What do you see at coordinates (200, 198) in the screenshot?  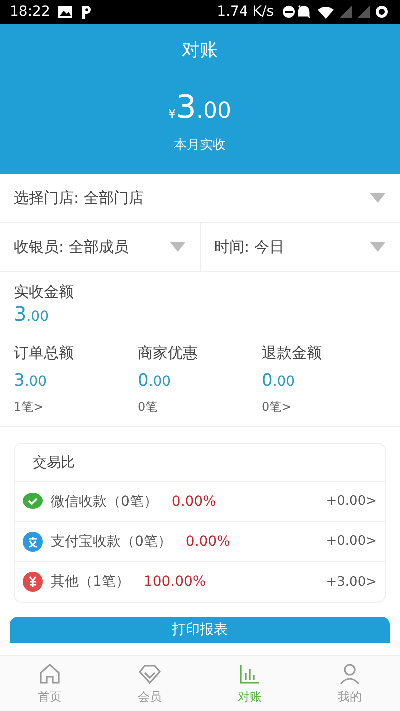 I see `store-dropdown: 选择门店: 全部门店` at bounding box center [200, 198].